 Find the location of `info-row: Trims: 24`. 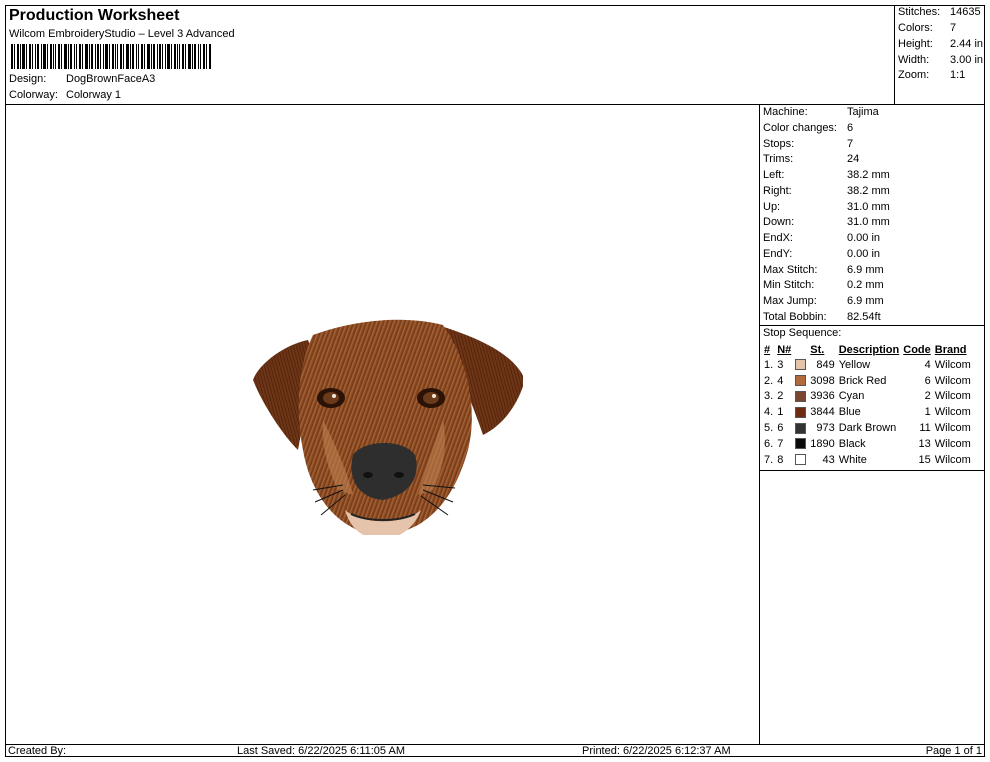

info-row: Trims: 24 is located at coordinates (811, 159).